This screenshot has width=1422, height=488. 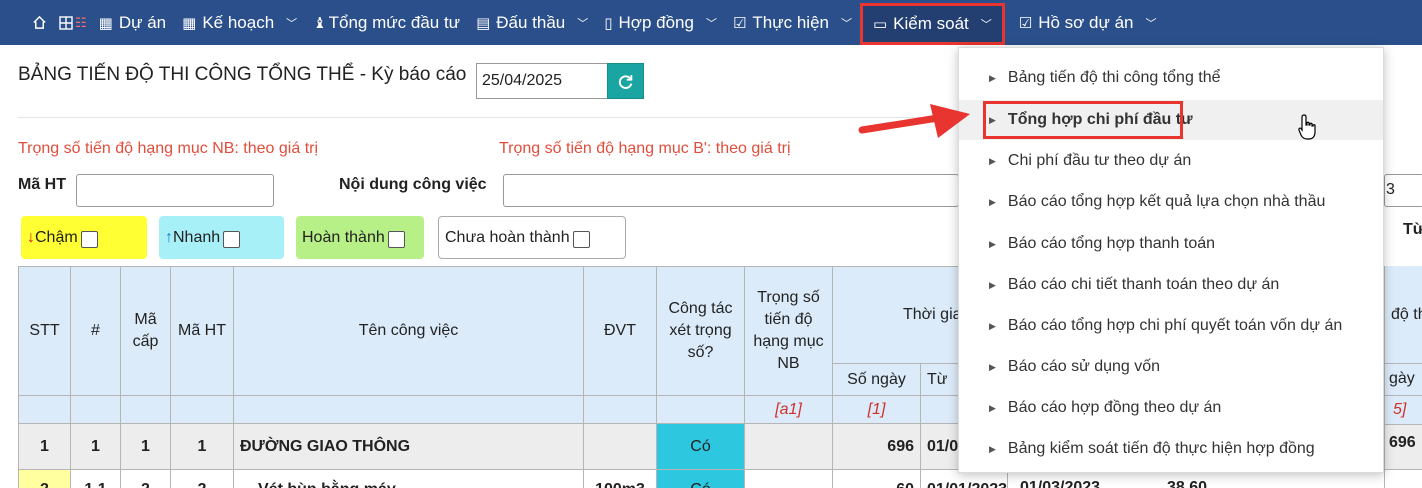 I want to click on refresh-button, so click(x=625, y=81).